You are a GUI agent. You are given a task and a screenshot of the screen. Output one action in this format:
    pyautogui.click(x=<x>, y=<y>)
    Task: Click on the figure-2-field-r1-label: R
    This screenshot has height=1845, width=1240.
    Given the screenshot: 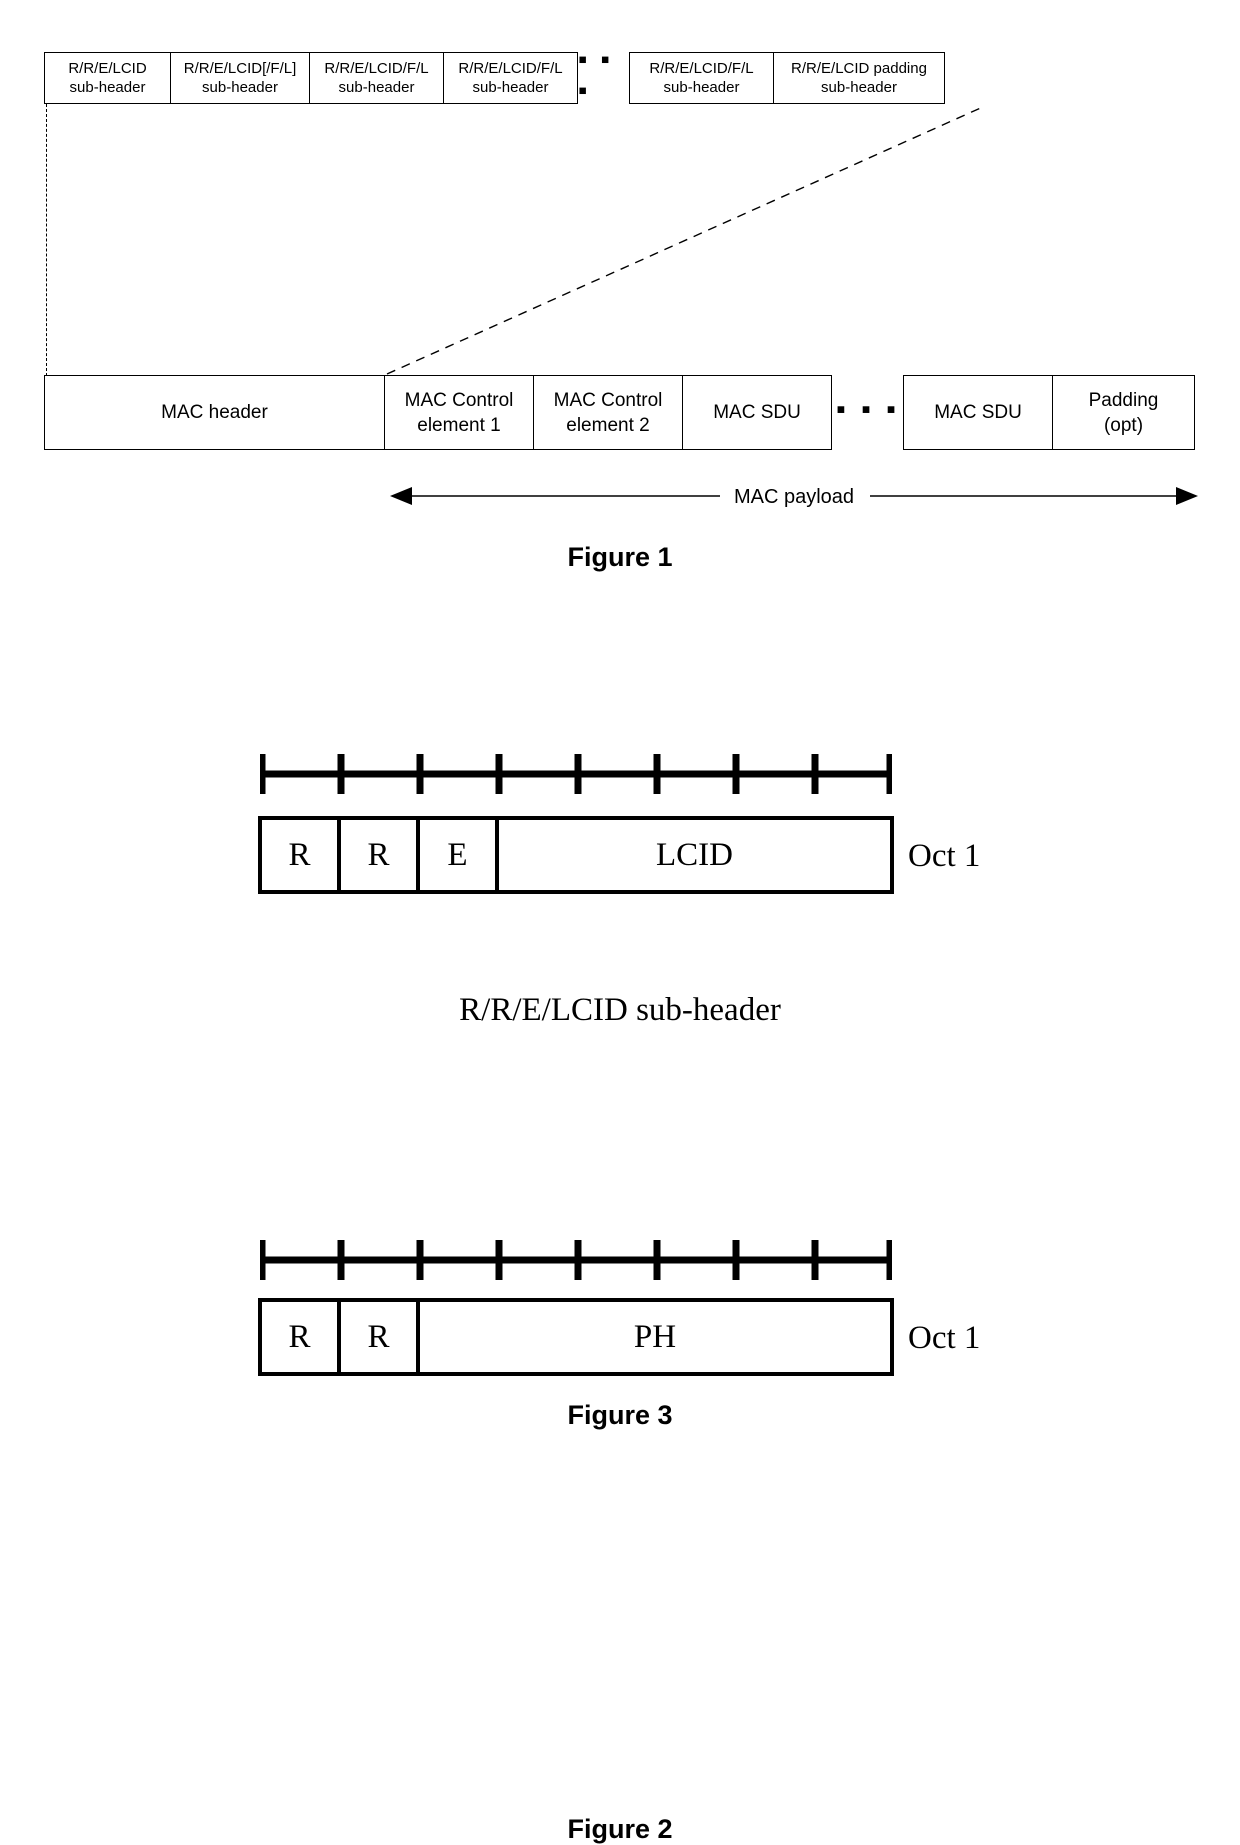 What is the action you would take?
    pyautogui.click(x=299, y=854)
    